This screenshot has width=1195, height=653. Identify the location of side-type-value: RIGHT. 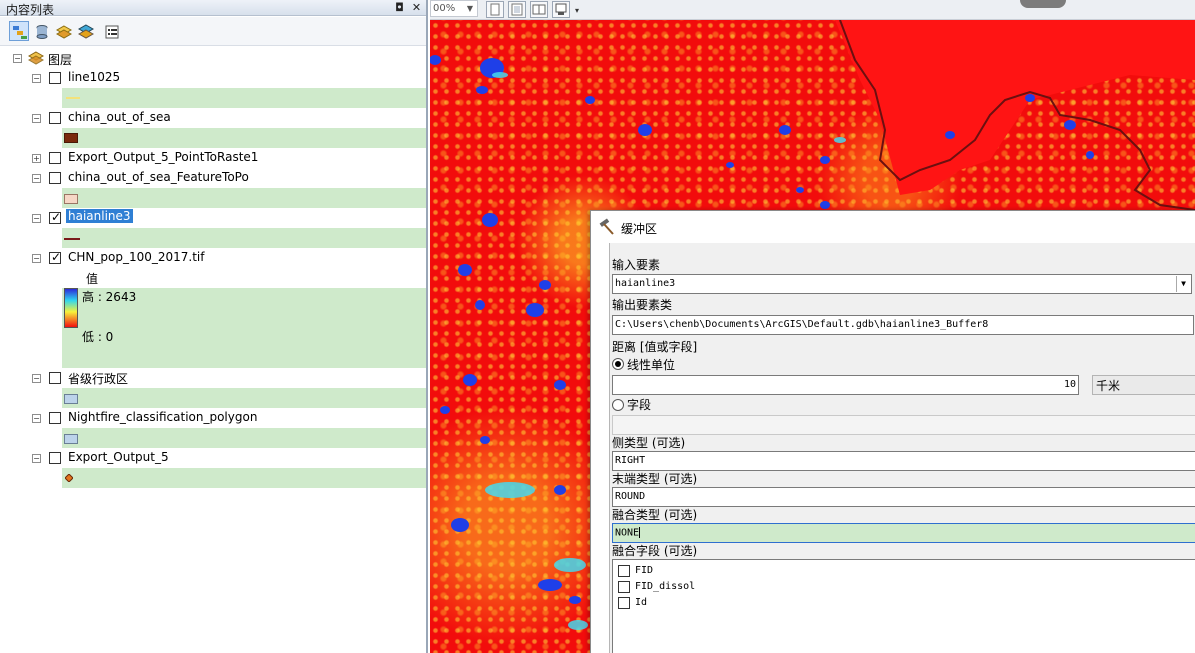
(630, 460).